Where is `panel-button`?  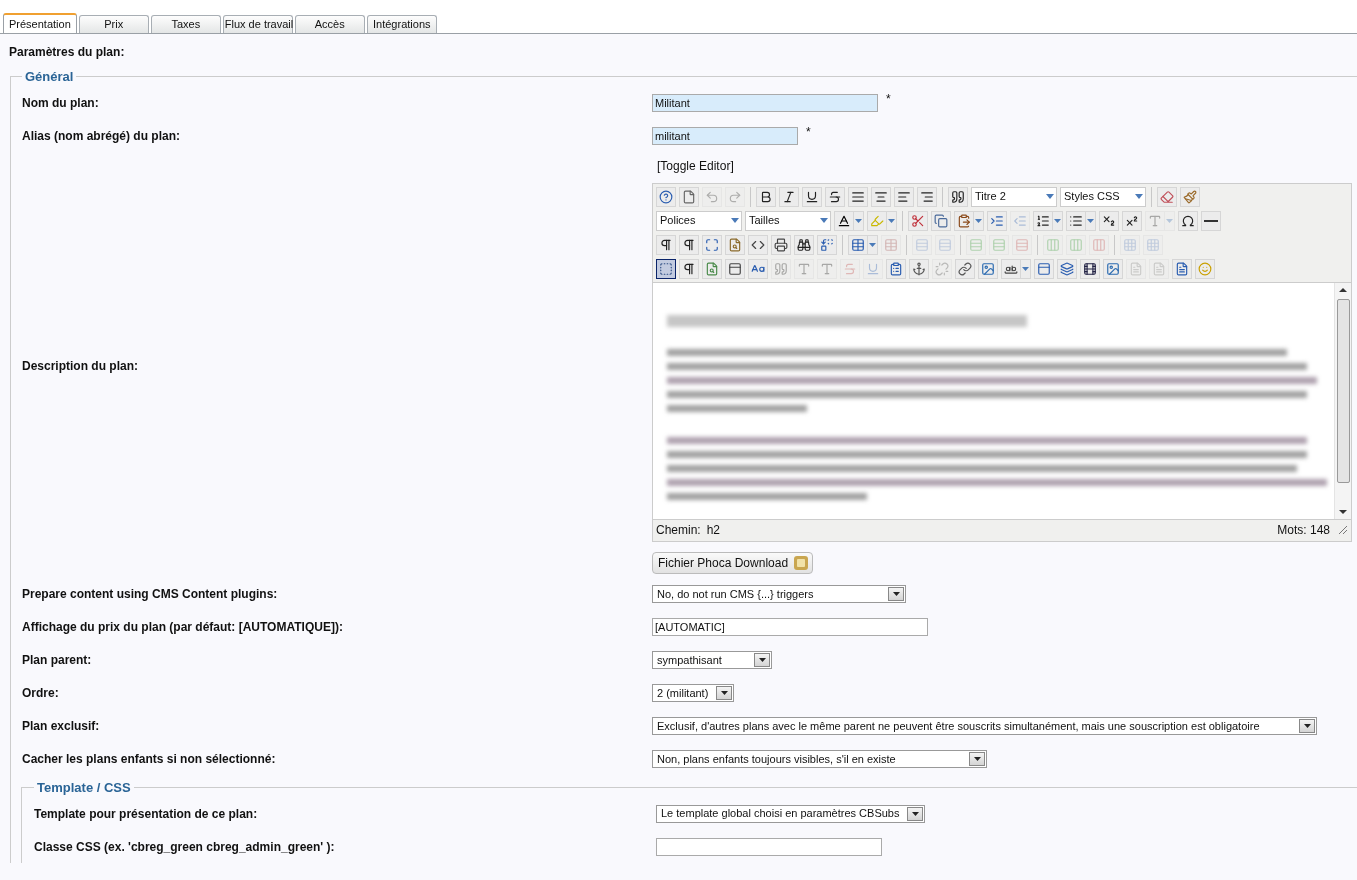
panel-button is located at coordinates (1044, 268).